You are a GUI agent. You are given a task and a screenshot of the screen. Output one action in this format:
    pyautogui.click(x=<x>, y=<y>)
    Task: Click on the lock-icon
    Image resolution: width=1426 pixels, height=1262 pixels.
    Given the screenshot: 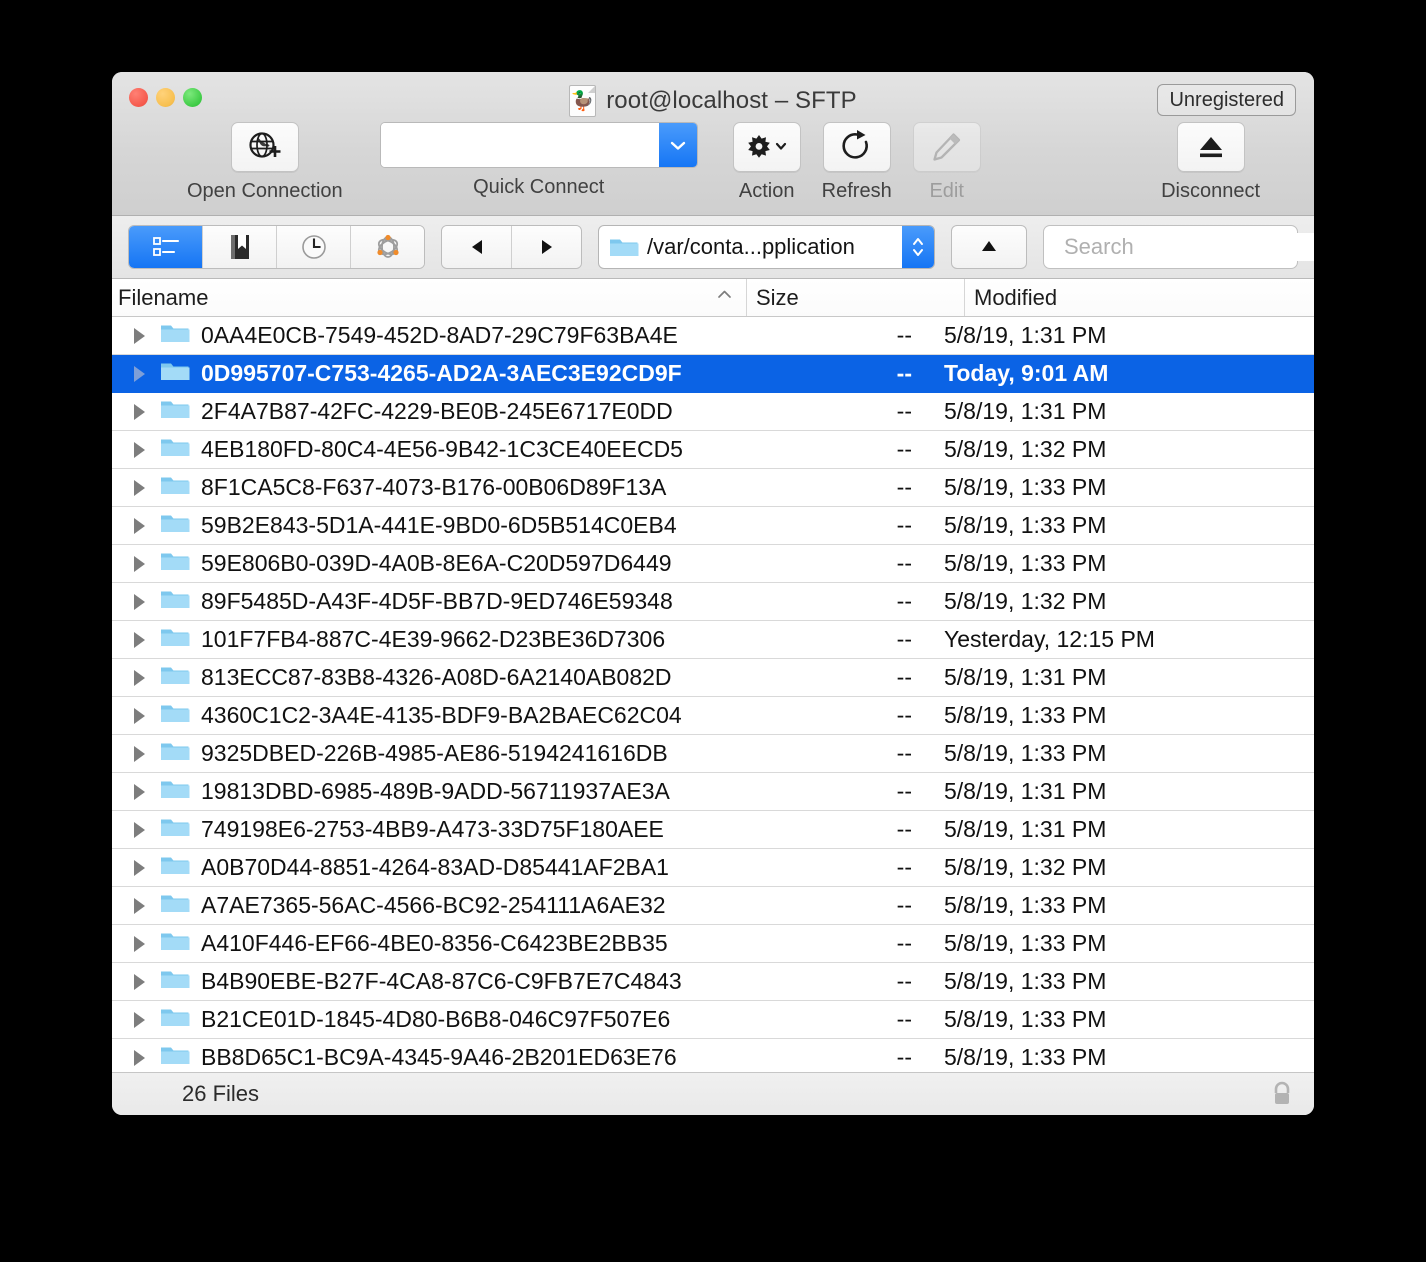 What is the action you would take?
    pyautogui.click(x=1282, y=1094)
    